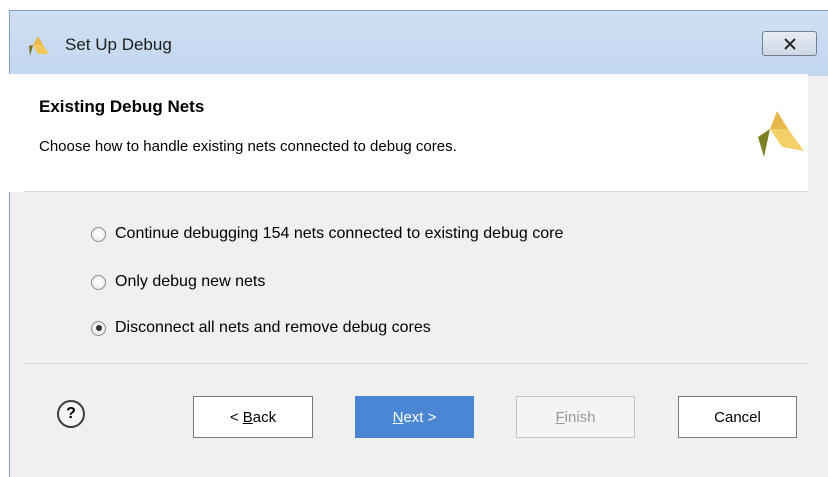 Image resolution: width=828 pixels, height=477 pixels. Describe the element at coordinates (236, 417) in the screenshot. I see `back-prefix: <` at that location.